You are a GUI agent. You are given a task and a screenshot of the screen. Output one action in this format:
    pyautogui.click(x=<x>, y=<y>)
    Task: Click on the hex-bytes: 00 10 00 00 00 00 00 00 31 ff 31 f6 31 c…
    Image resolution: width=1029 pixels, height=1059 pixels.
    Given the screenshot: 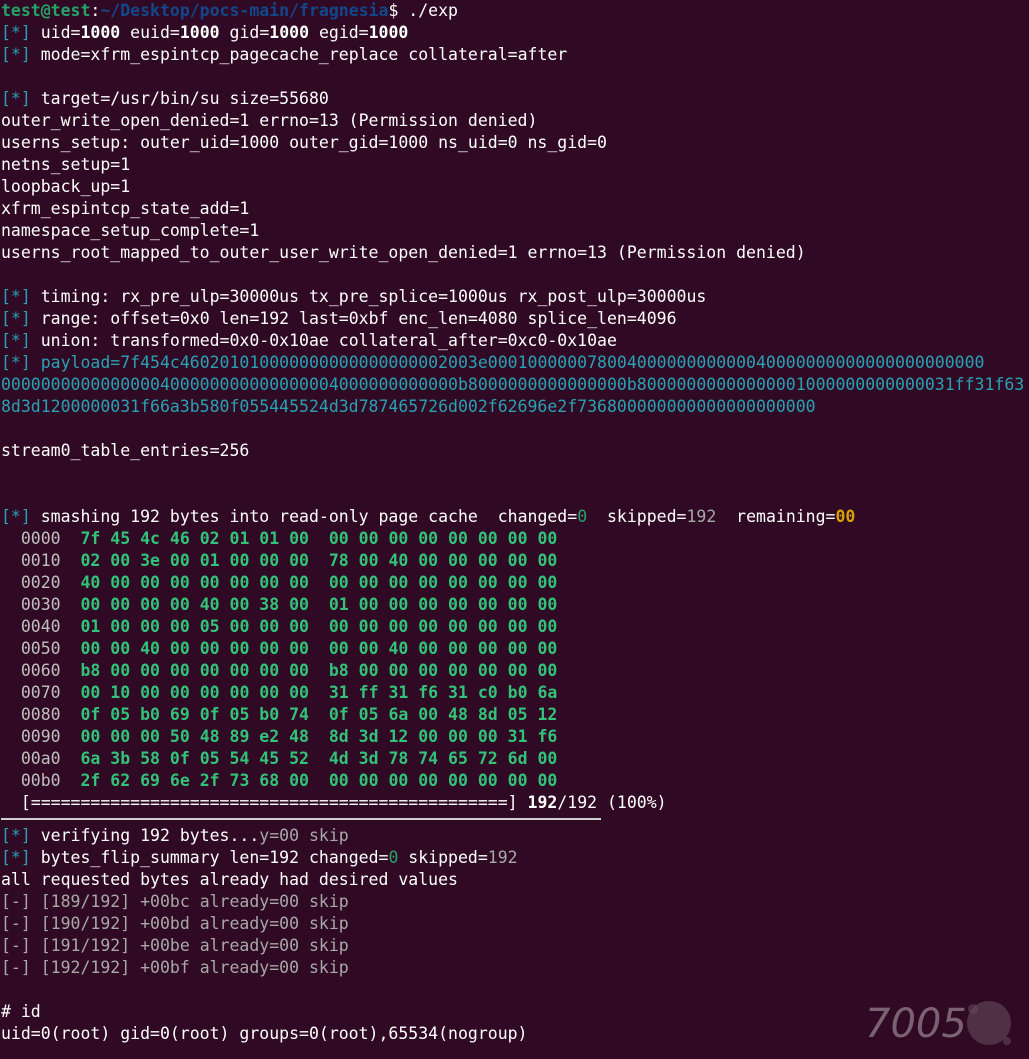 What is the action you would take?
    pyautogui.click(x=319, y=692)
    